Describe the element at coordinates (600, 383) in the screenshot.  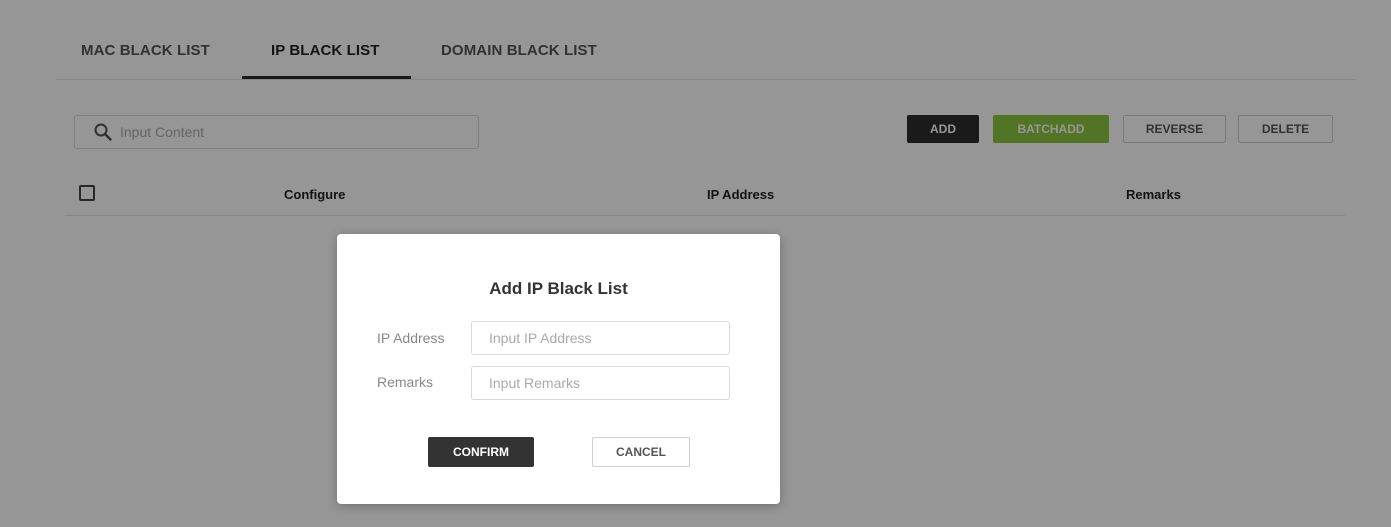
I see `remarks-input` at that location.